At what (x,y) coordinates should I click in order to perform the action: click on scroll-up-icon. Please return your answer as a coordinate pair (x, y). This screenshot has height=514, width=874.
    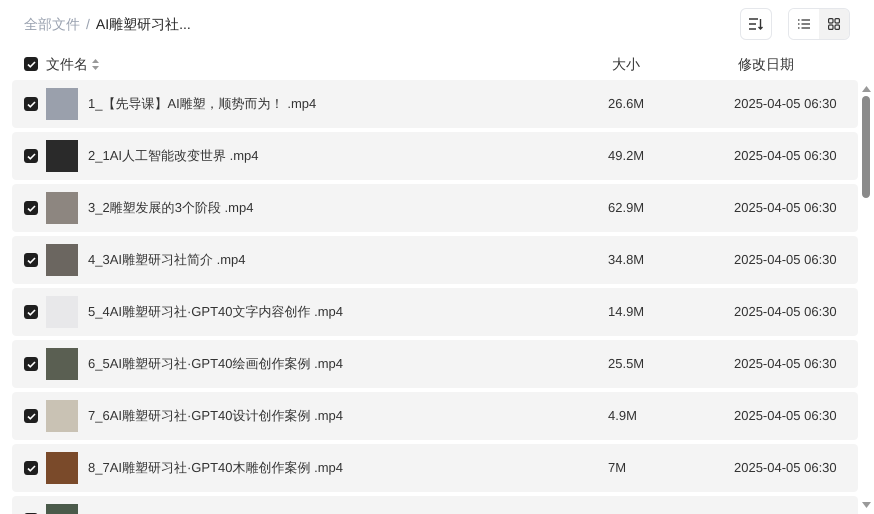
    Looking at the image, I should click on (866, 89).